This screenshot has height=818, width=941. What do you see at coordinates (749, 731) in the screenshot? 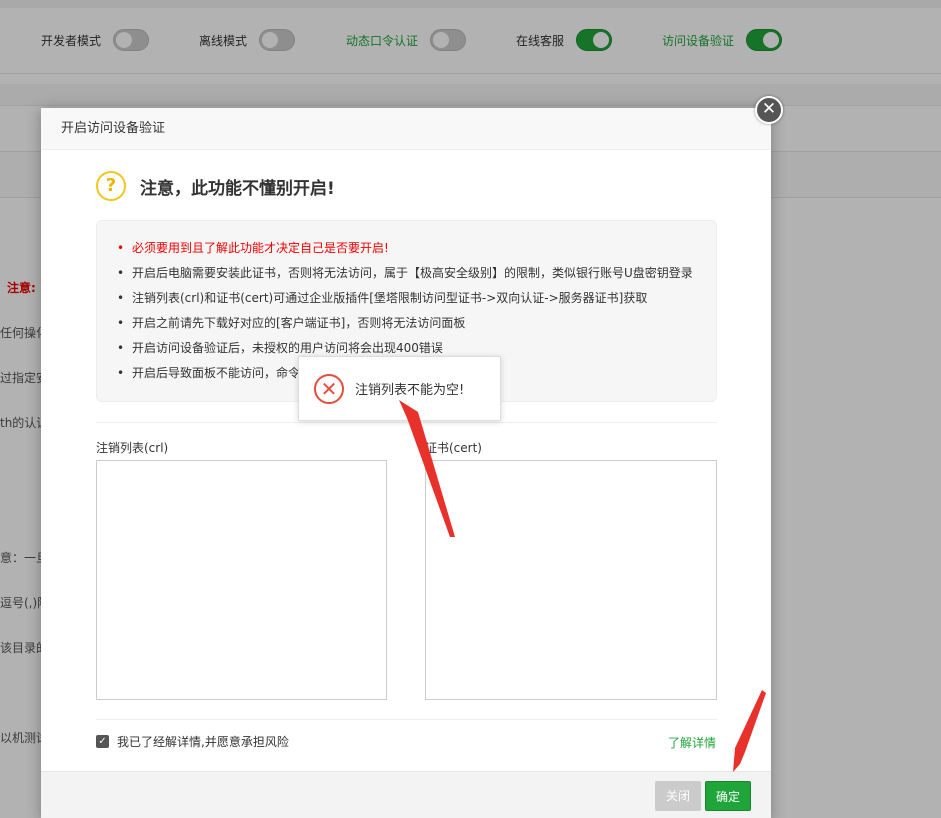
I see `annotation-arrow-to-confirm` at bounding box center [749, 731].